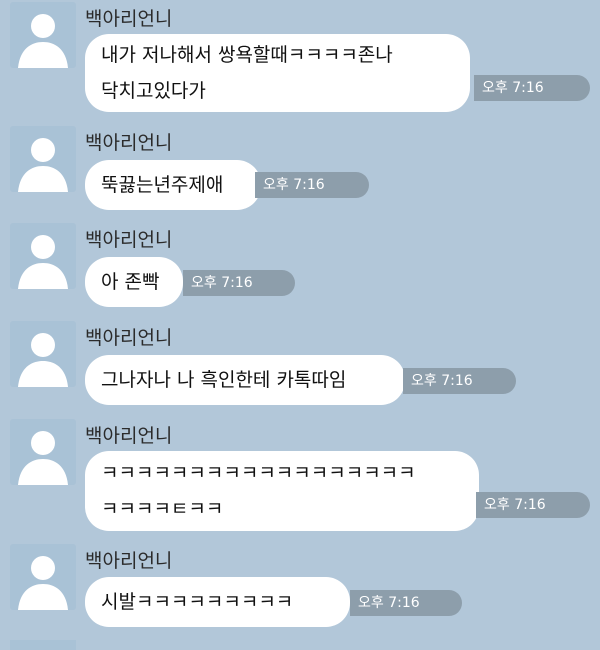 This screenshot has width=600, height=650. I want to click on message-bubble: 내가 저나해서 쌍욕할때ㅋㅋㅋㅋ존나 닥치고있다가, so click(277, 73).